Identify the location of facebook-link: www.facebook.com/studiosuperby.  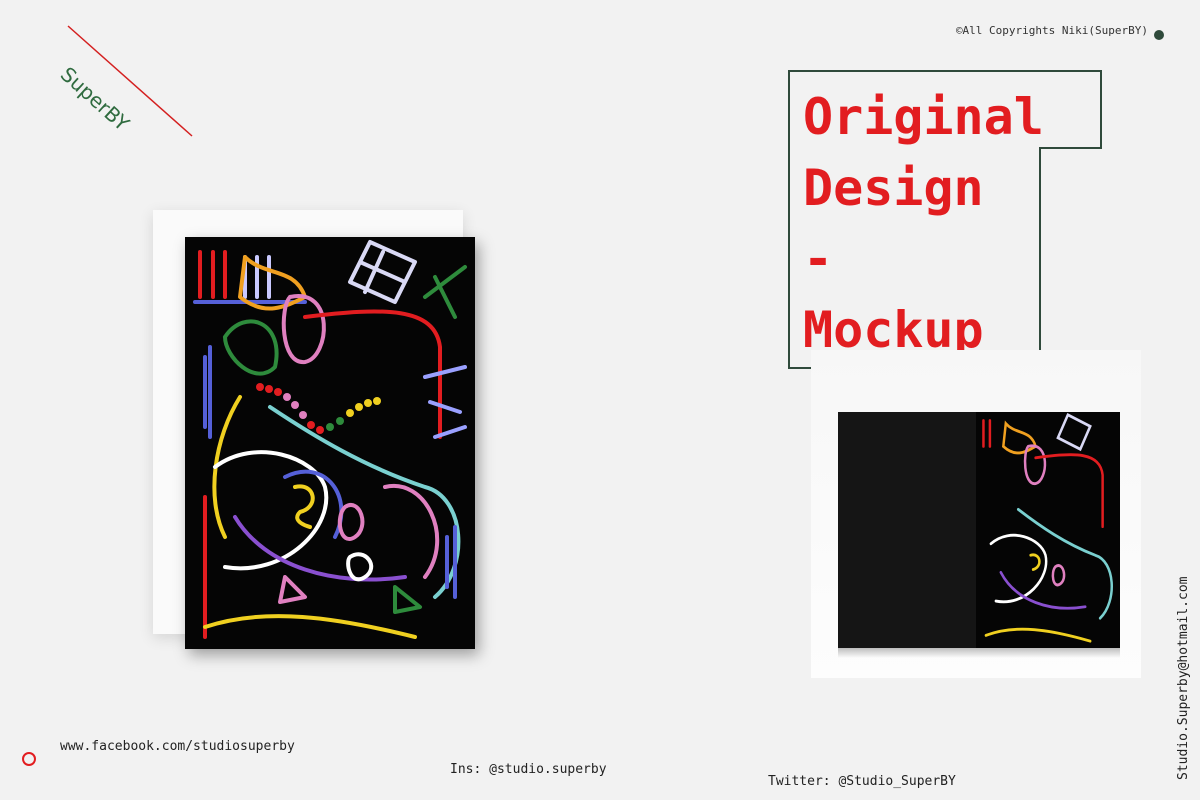
(177, 746).